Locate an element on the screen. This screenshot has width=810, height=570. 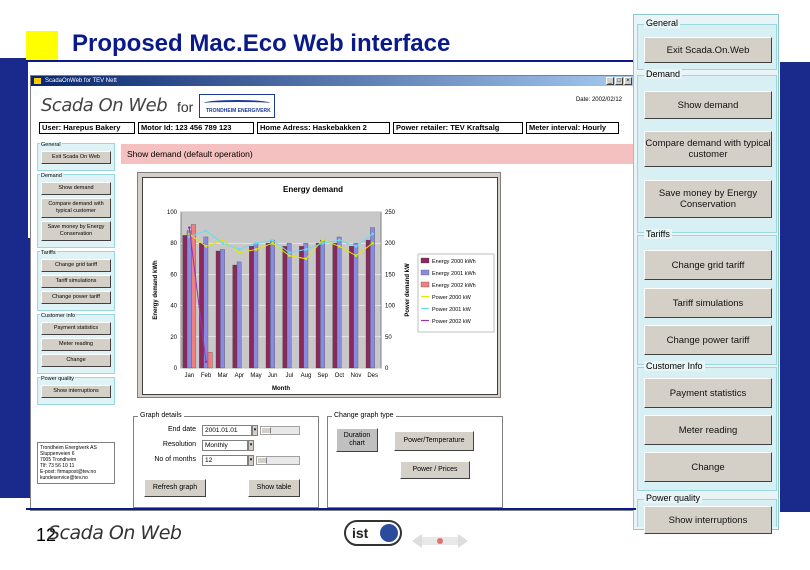
app-meter-reading-button: Meter reading is located at coordinates (76, 344).